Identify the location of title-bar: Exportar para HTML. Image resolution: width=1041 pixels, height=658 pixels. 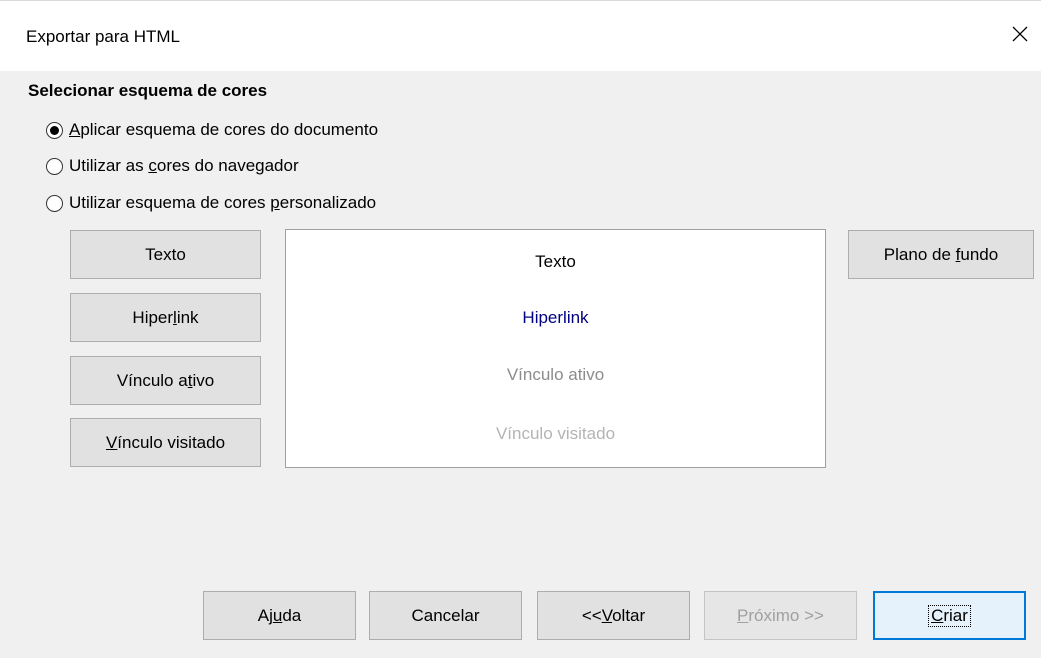
(520, 36).